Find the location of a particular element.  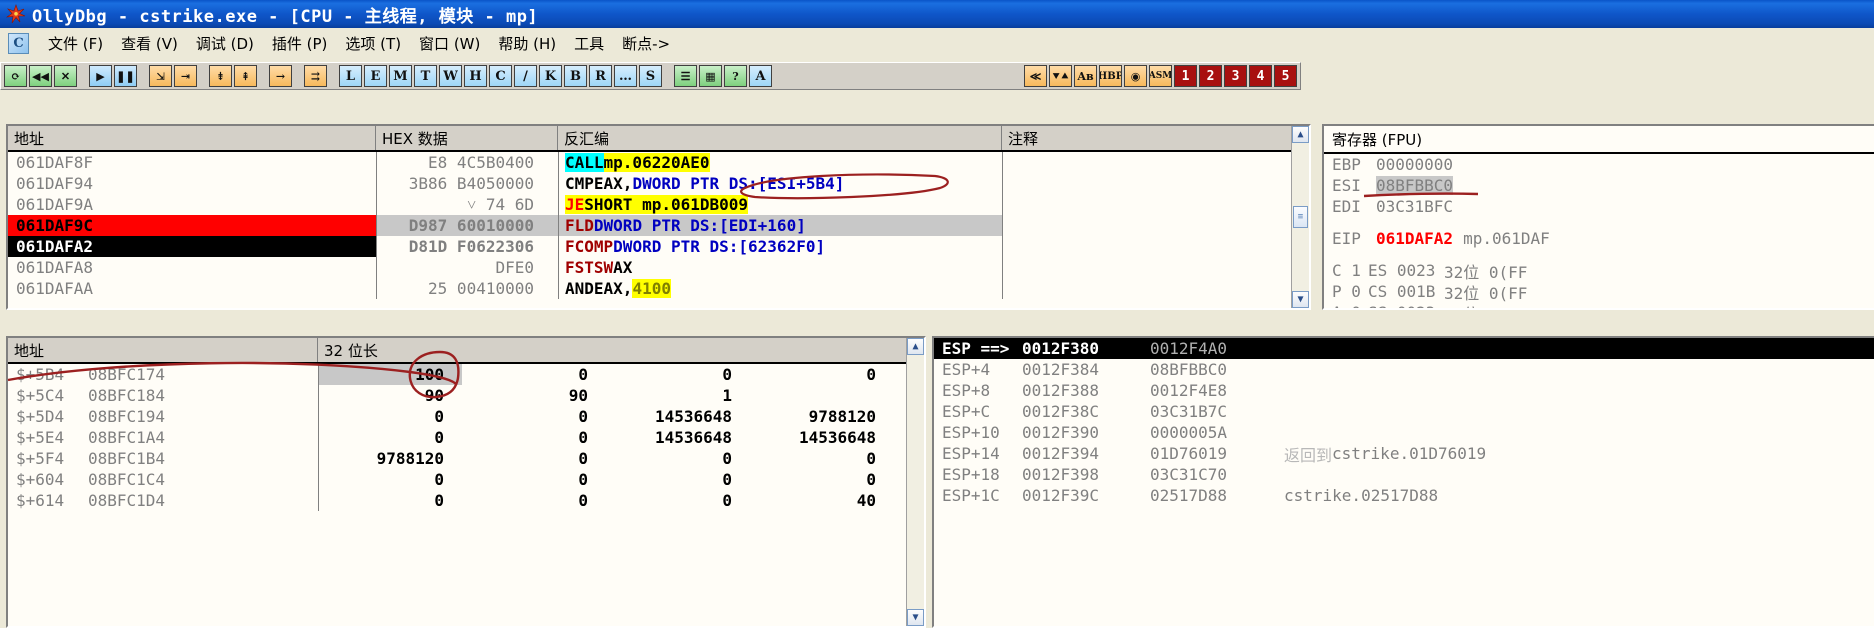

hardware-breakpoint-icon: HBP is located at coordinates (1110, 76).